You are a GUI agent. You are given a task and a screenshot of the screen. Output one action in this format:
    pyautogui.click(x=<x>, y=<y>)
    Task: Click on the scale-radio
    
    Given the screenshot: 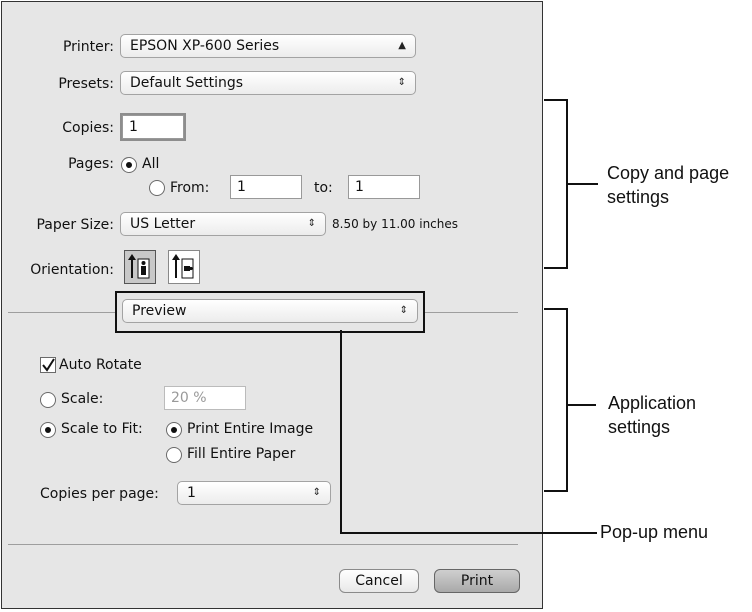 What is the action you would take?
    pyautogui.click(x=48, y=400)
    